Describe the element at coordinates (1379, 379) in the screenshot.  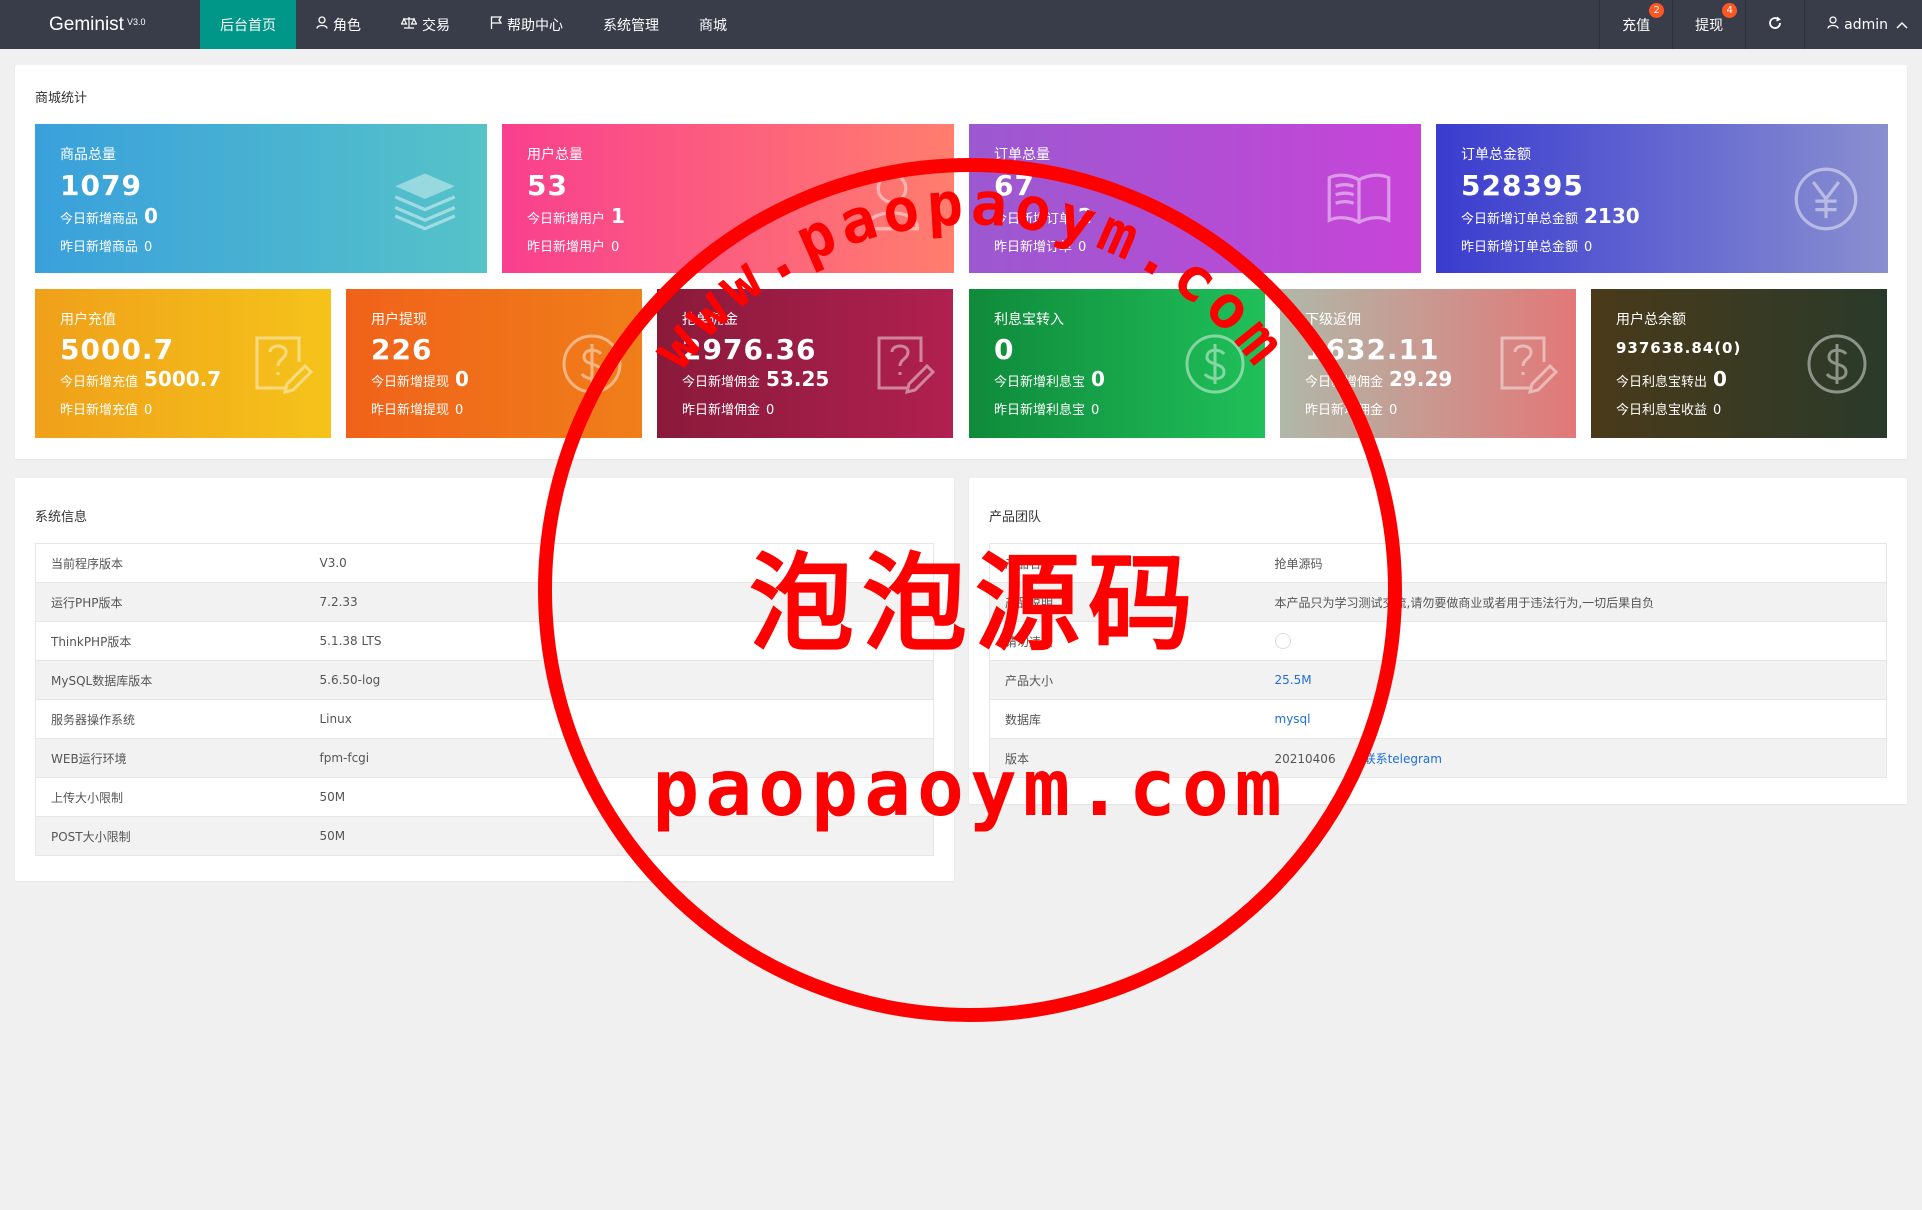
I see `stat-card-today: 今日新增佣金 29.29` at that location.